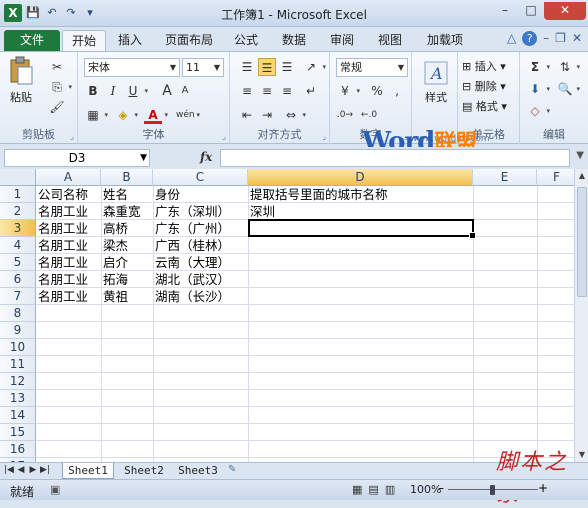 The width and height of the screenshot is (588, 508). Describe the element at coordinates (445, 40) in the screenshot. I see `tab-addins: 加载项` at that location.